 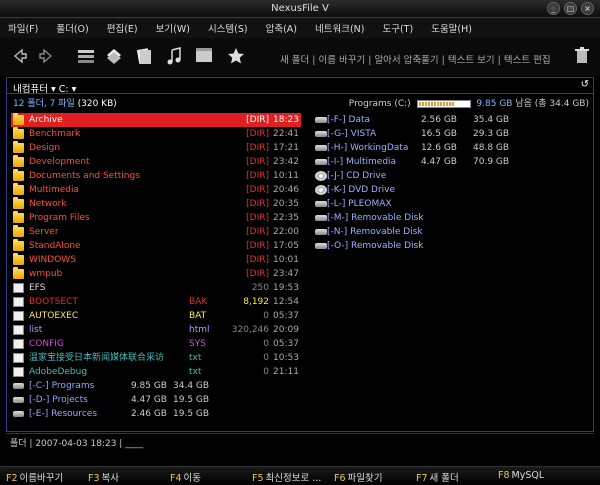 What do you see at coordinates (375, 246) in the screenshot?
I see `drive-name: [-O-] Removable Disk` at bounding box center [375, 246].